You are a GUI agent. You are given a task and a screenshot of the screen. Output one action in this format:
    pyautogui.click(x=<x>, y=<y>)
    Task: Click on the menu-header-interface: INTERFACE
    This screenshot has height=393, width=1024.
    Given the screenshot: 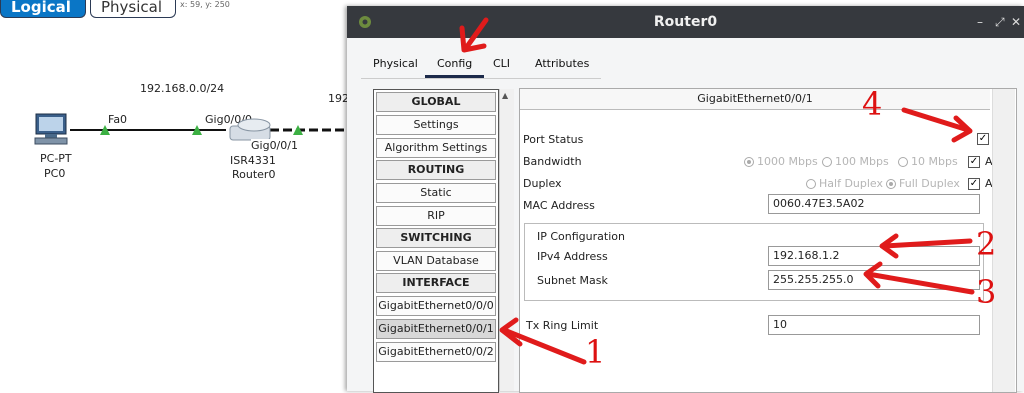 What is the action you would take?
    pyautogui.click(x=436, y=283)
    